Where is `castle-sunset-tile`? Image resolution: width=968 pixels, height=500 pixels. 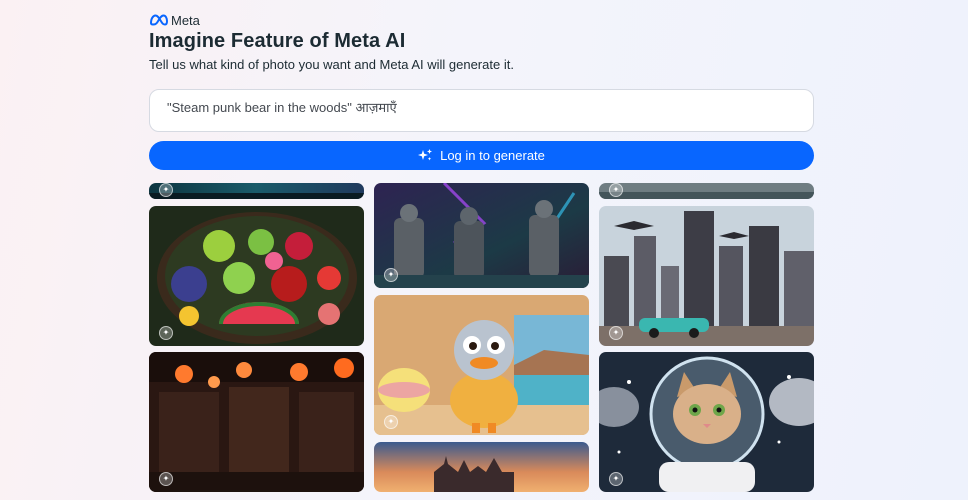 castle-sunset-tile is located at coordinates (481, 467).